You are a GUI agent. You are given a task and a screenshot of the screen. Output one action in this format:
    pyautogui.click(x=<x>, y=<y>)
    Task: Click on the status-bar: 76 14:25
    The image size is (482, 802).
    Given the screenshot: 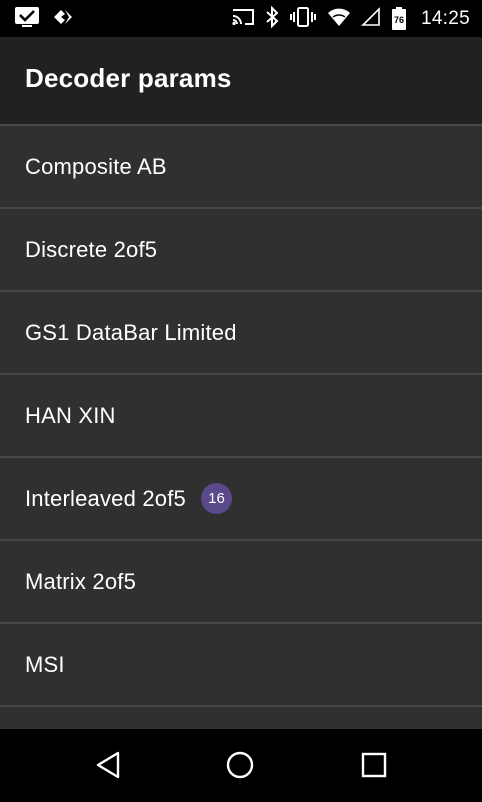 What is the action you would take?
    pyautogui.click(x=241, y=18)
    